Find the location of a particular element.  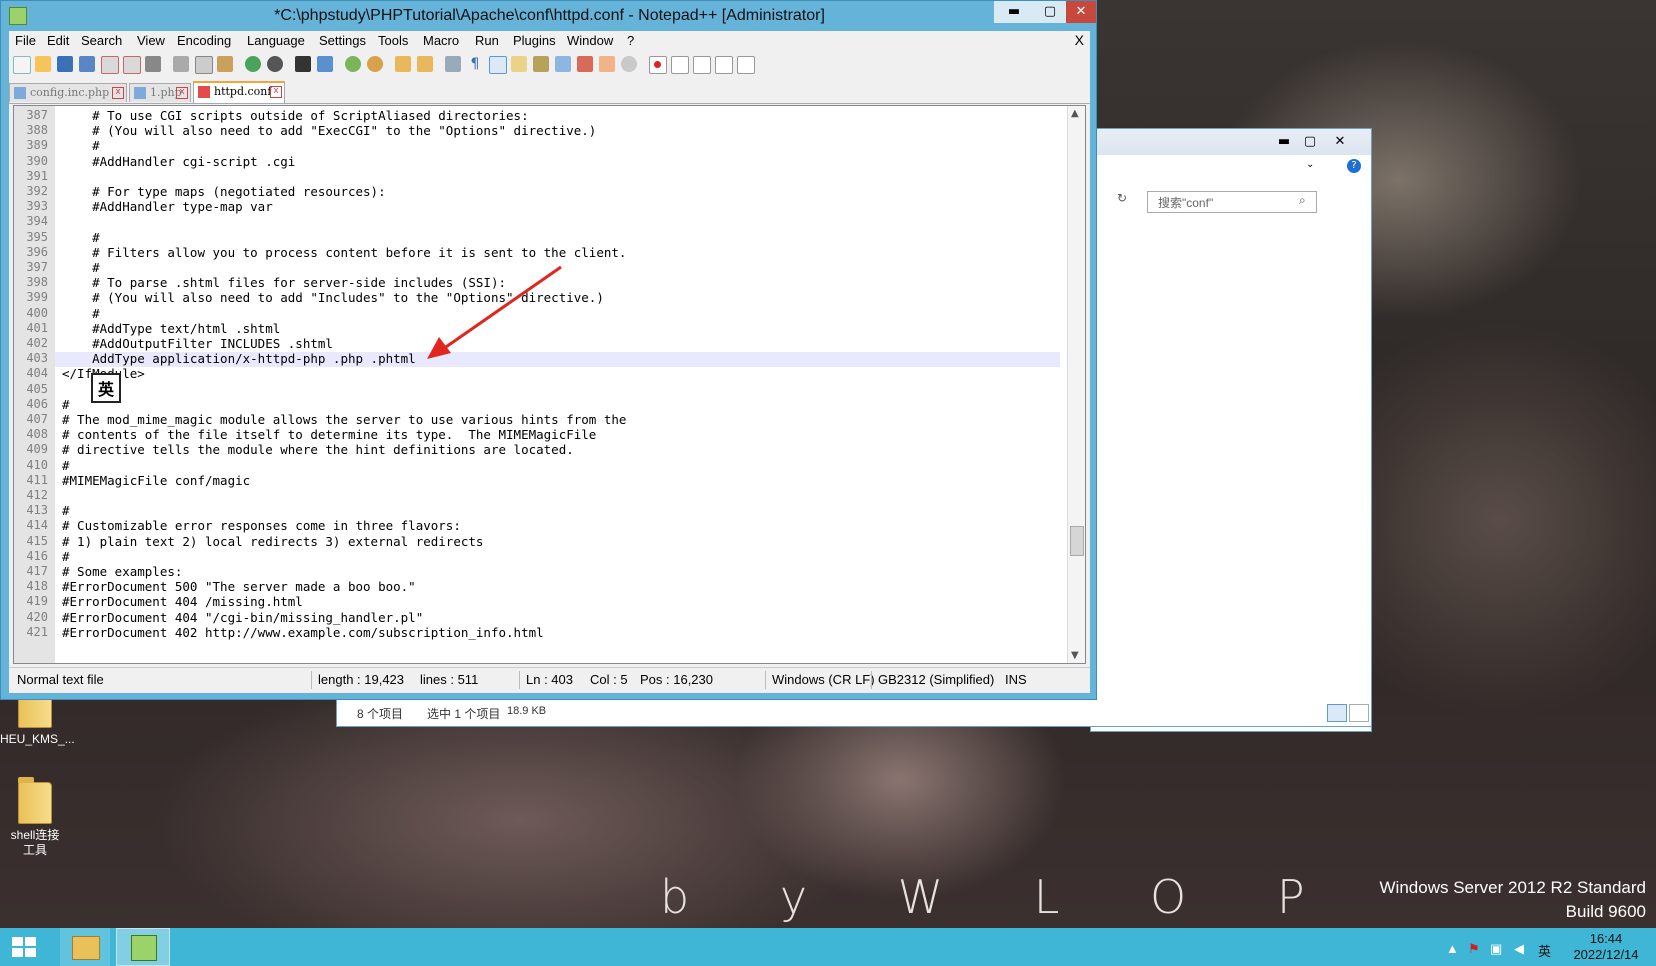

taskbar-file-explorer is located at coordinates (85, 947).